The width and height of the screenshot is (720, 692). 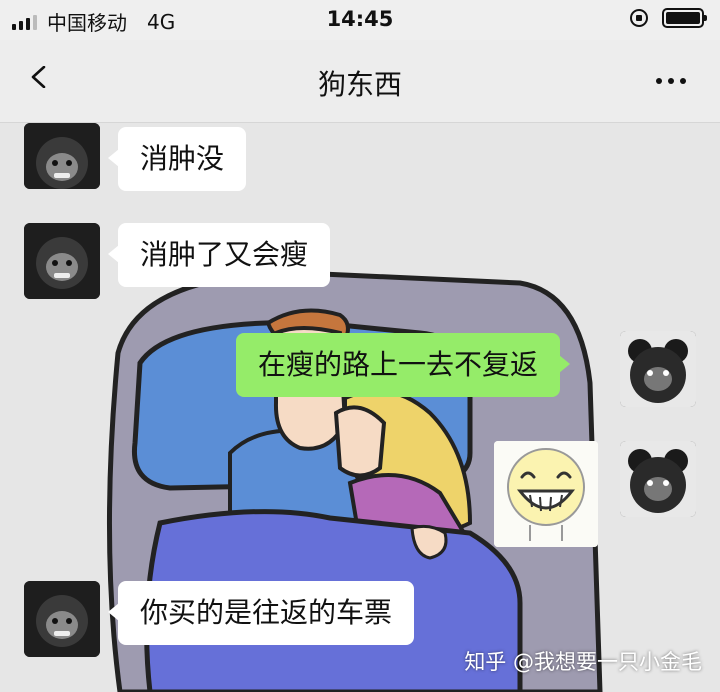 What do you see at coordinates (224, 254) in the screenshot?
I see `message-text: 消肿了又会瘦` at bounding box center [224, 254].